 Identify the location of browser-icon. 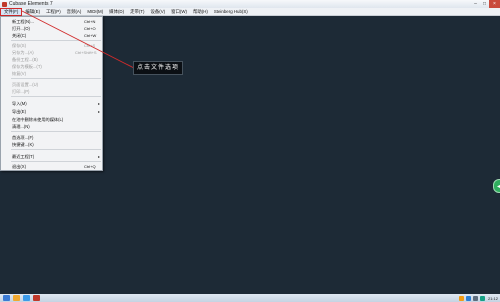
(26, 298).